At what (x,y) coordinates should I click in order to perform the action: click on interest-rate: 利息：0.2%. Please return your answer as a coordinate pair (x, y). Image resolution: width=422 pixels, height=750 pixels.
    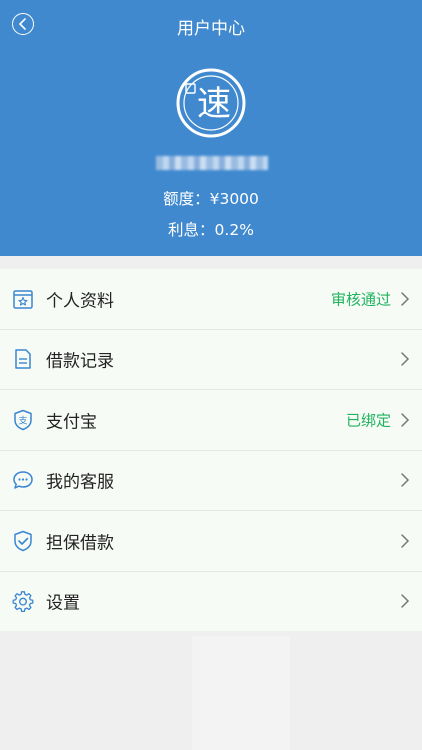
    Looking at the image, I should click on (211, 230).